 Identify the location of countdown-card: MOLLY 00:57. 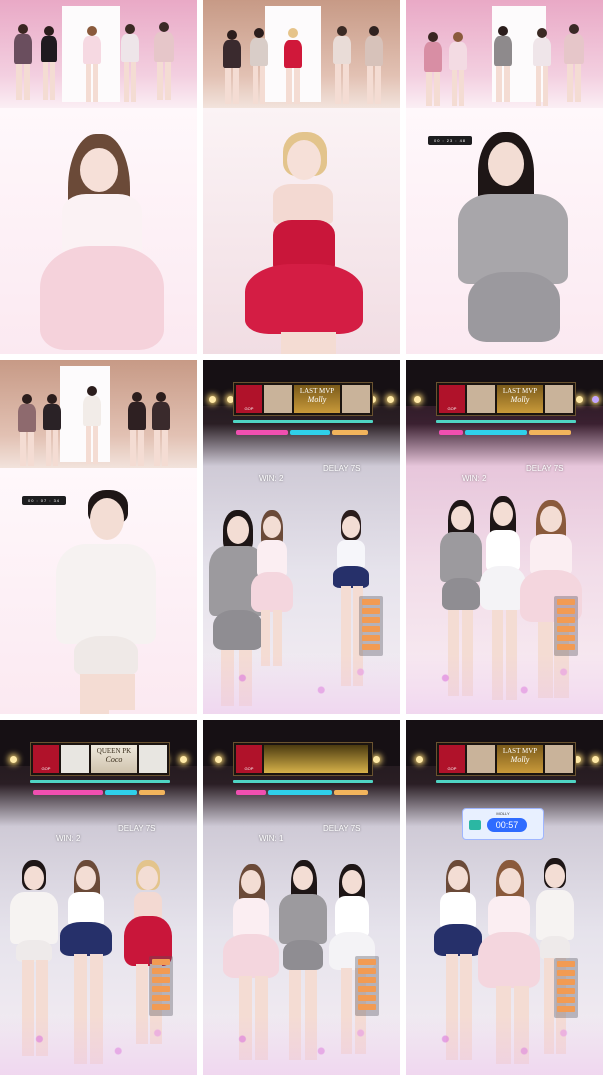
(503, 824).